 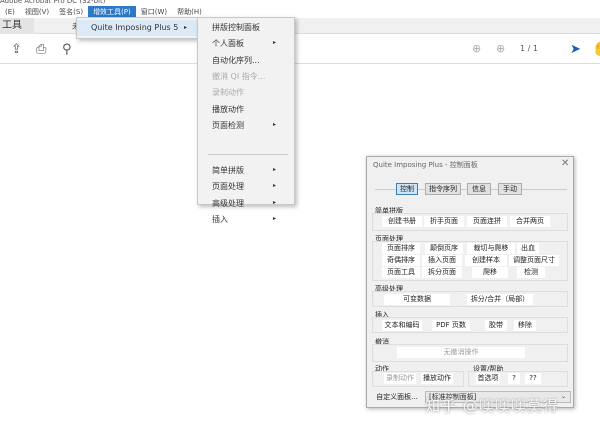 I want to click on tape-button: 胶带, so click(x=496, y=325).